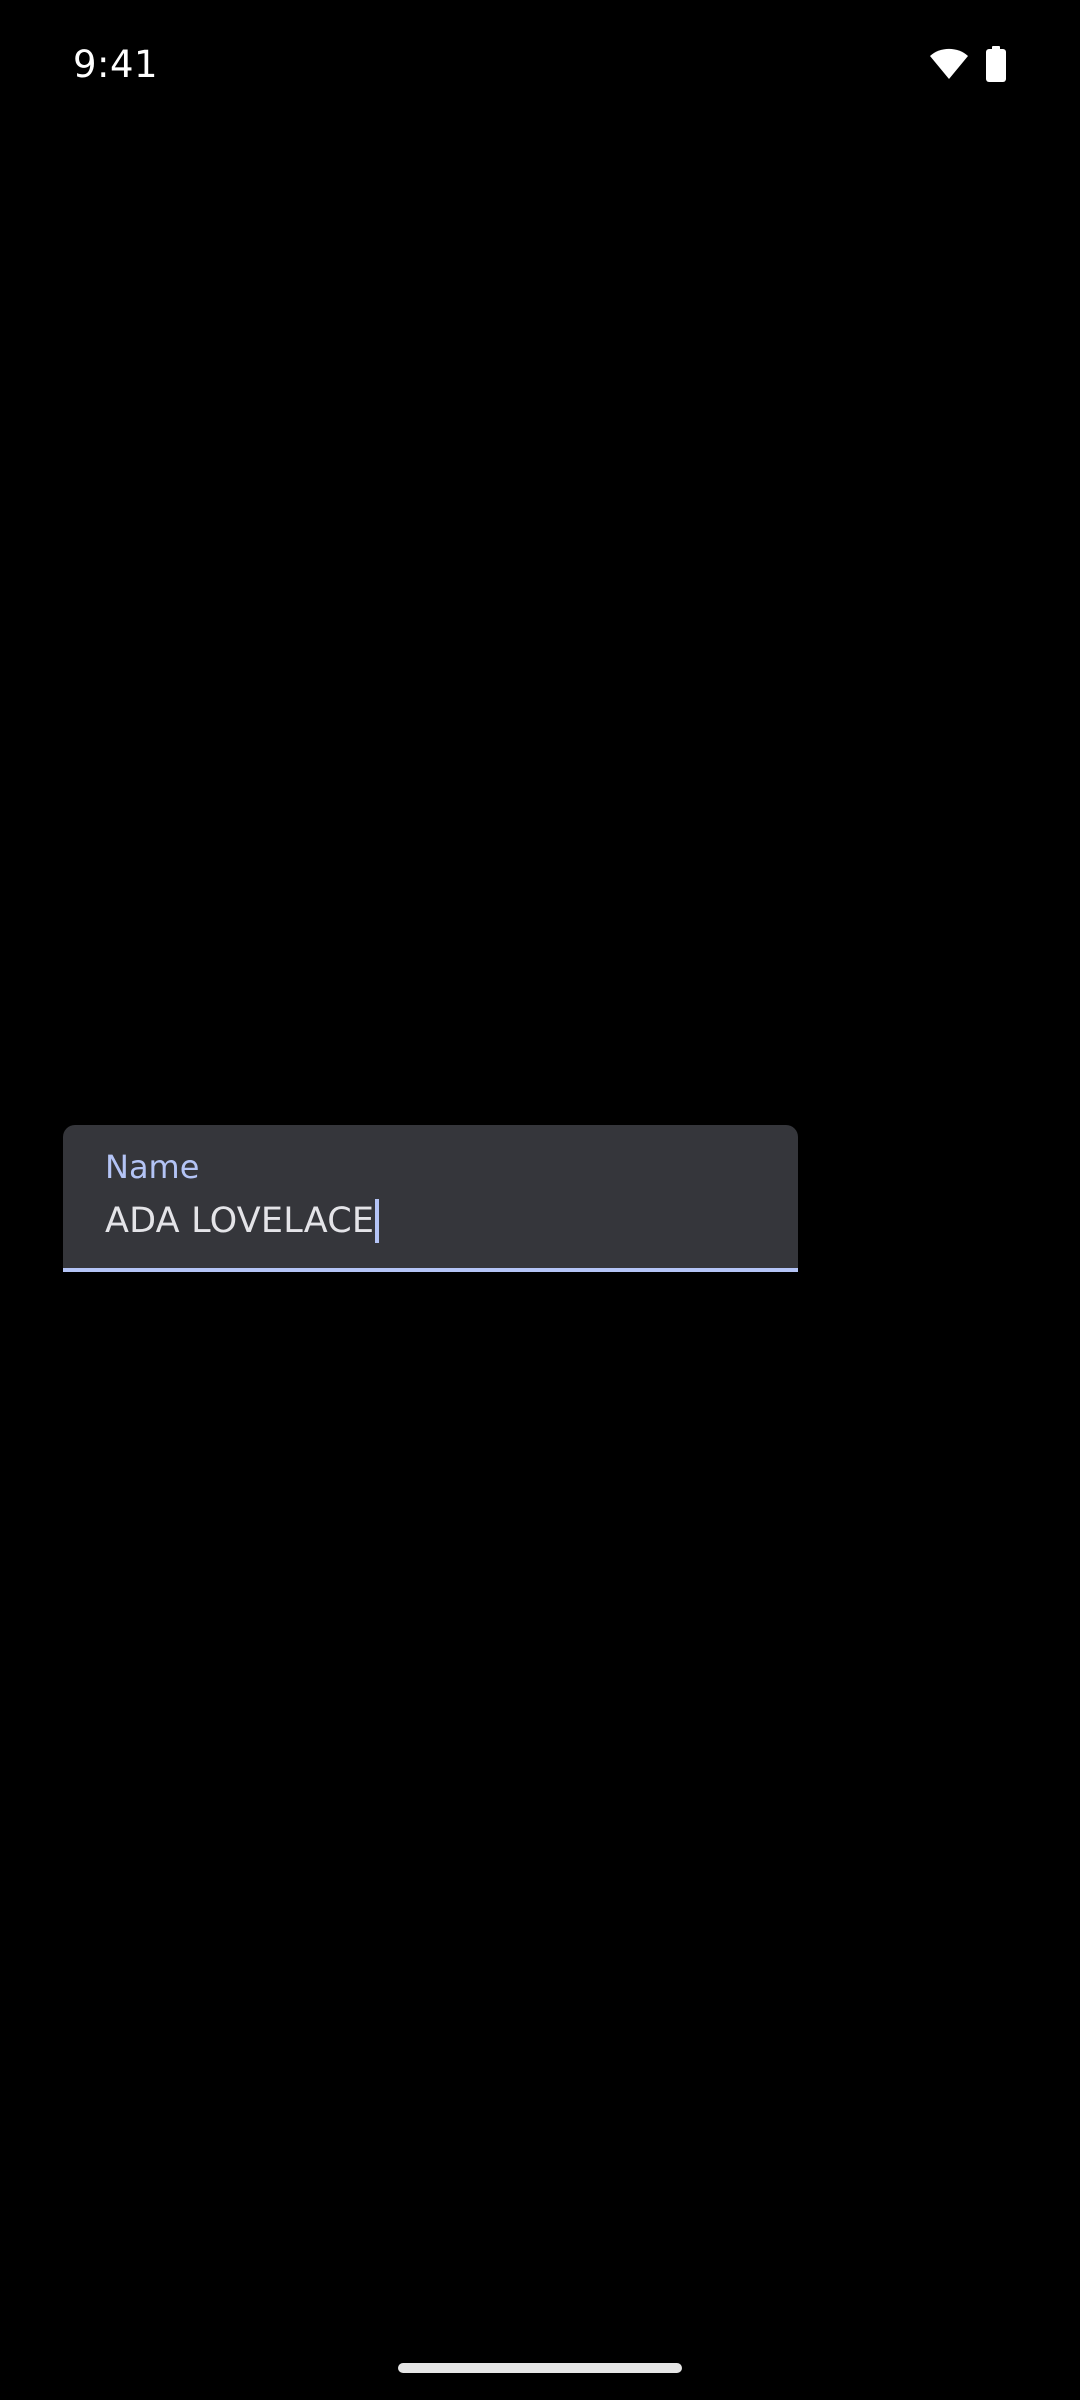 This screenshot has height=2400, width=1080. Describe the element at coordinates (540, 65) in the screenshot. I see `status-bar: 9:41` at that location.